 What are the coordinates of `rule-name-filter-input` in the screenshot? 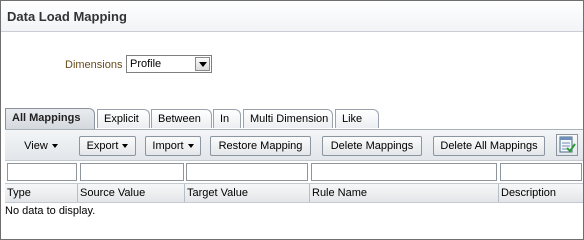 It's located at (404, 172).